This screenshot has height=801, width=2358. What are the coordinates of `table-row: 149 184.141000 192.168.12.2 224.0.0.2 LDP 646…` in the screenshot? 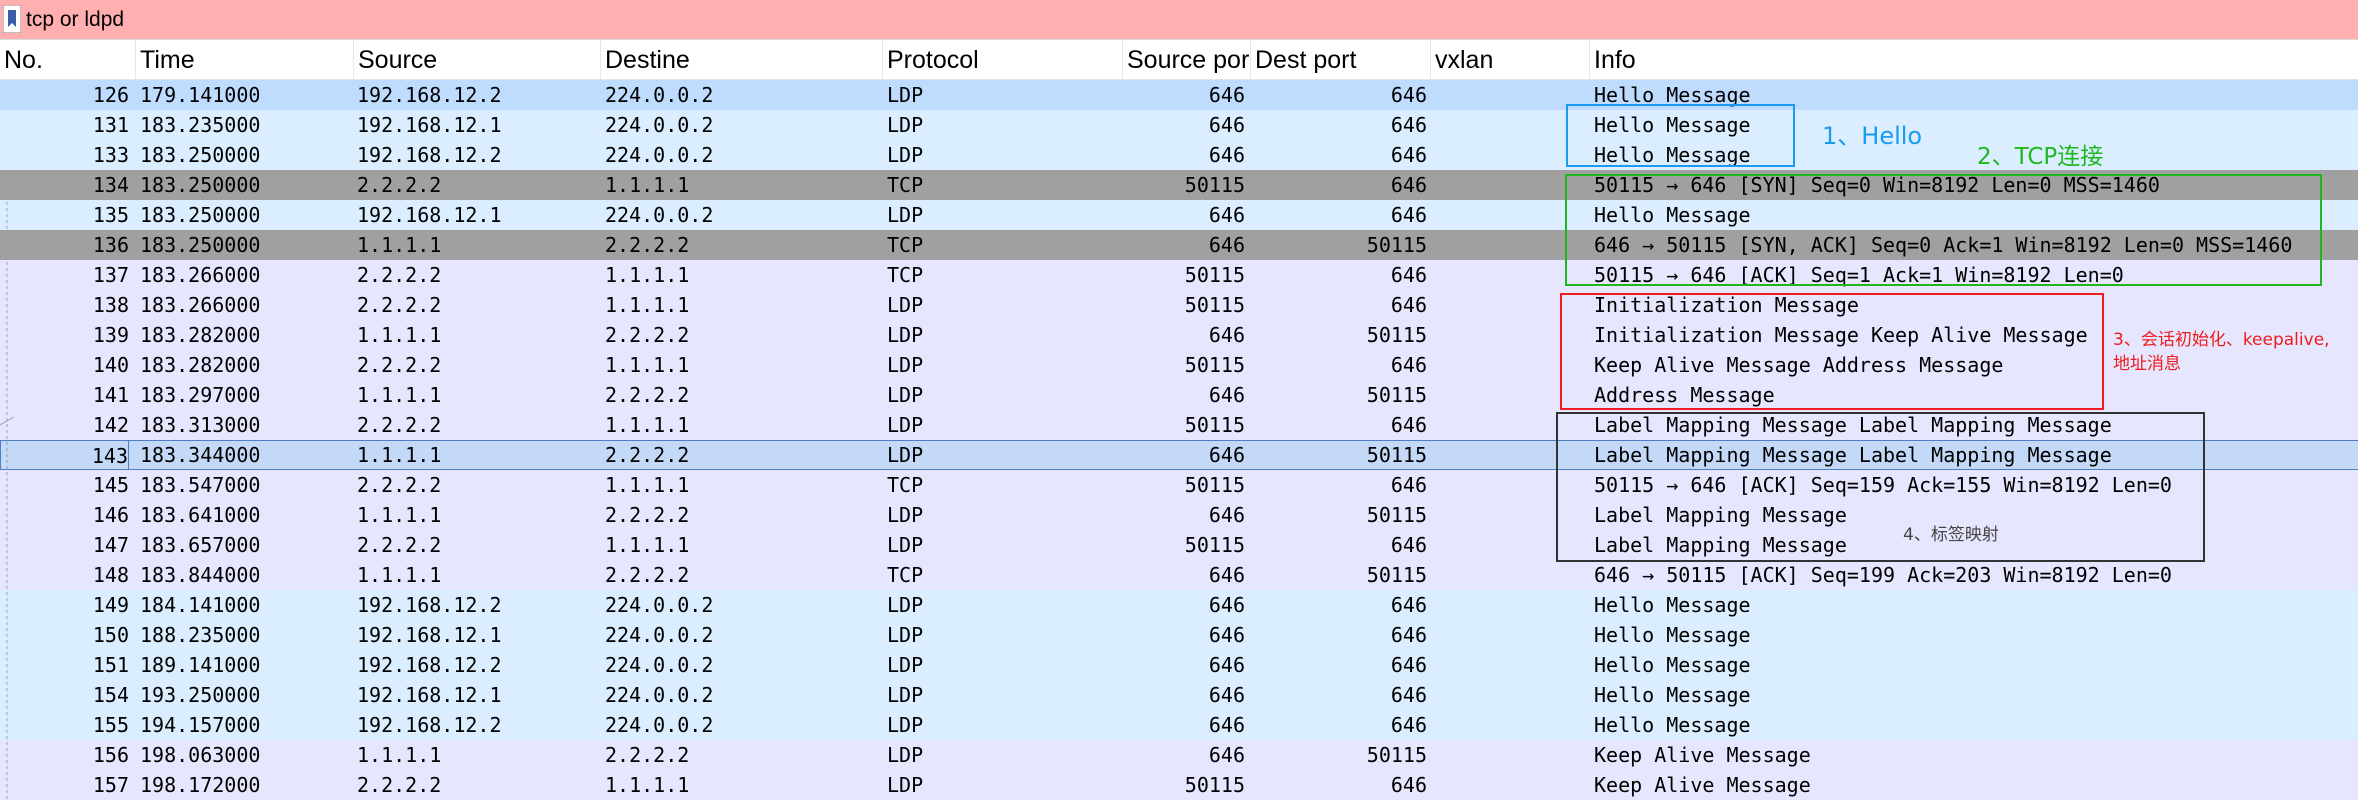 It's located at (1179, 605).